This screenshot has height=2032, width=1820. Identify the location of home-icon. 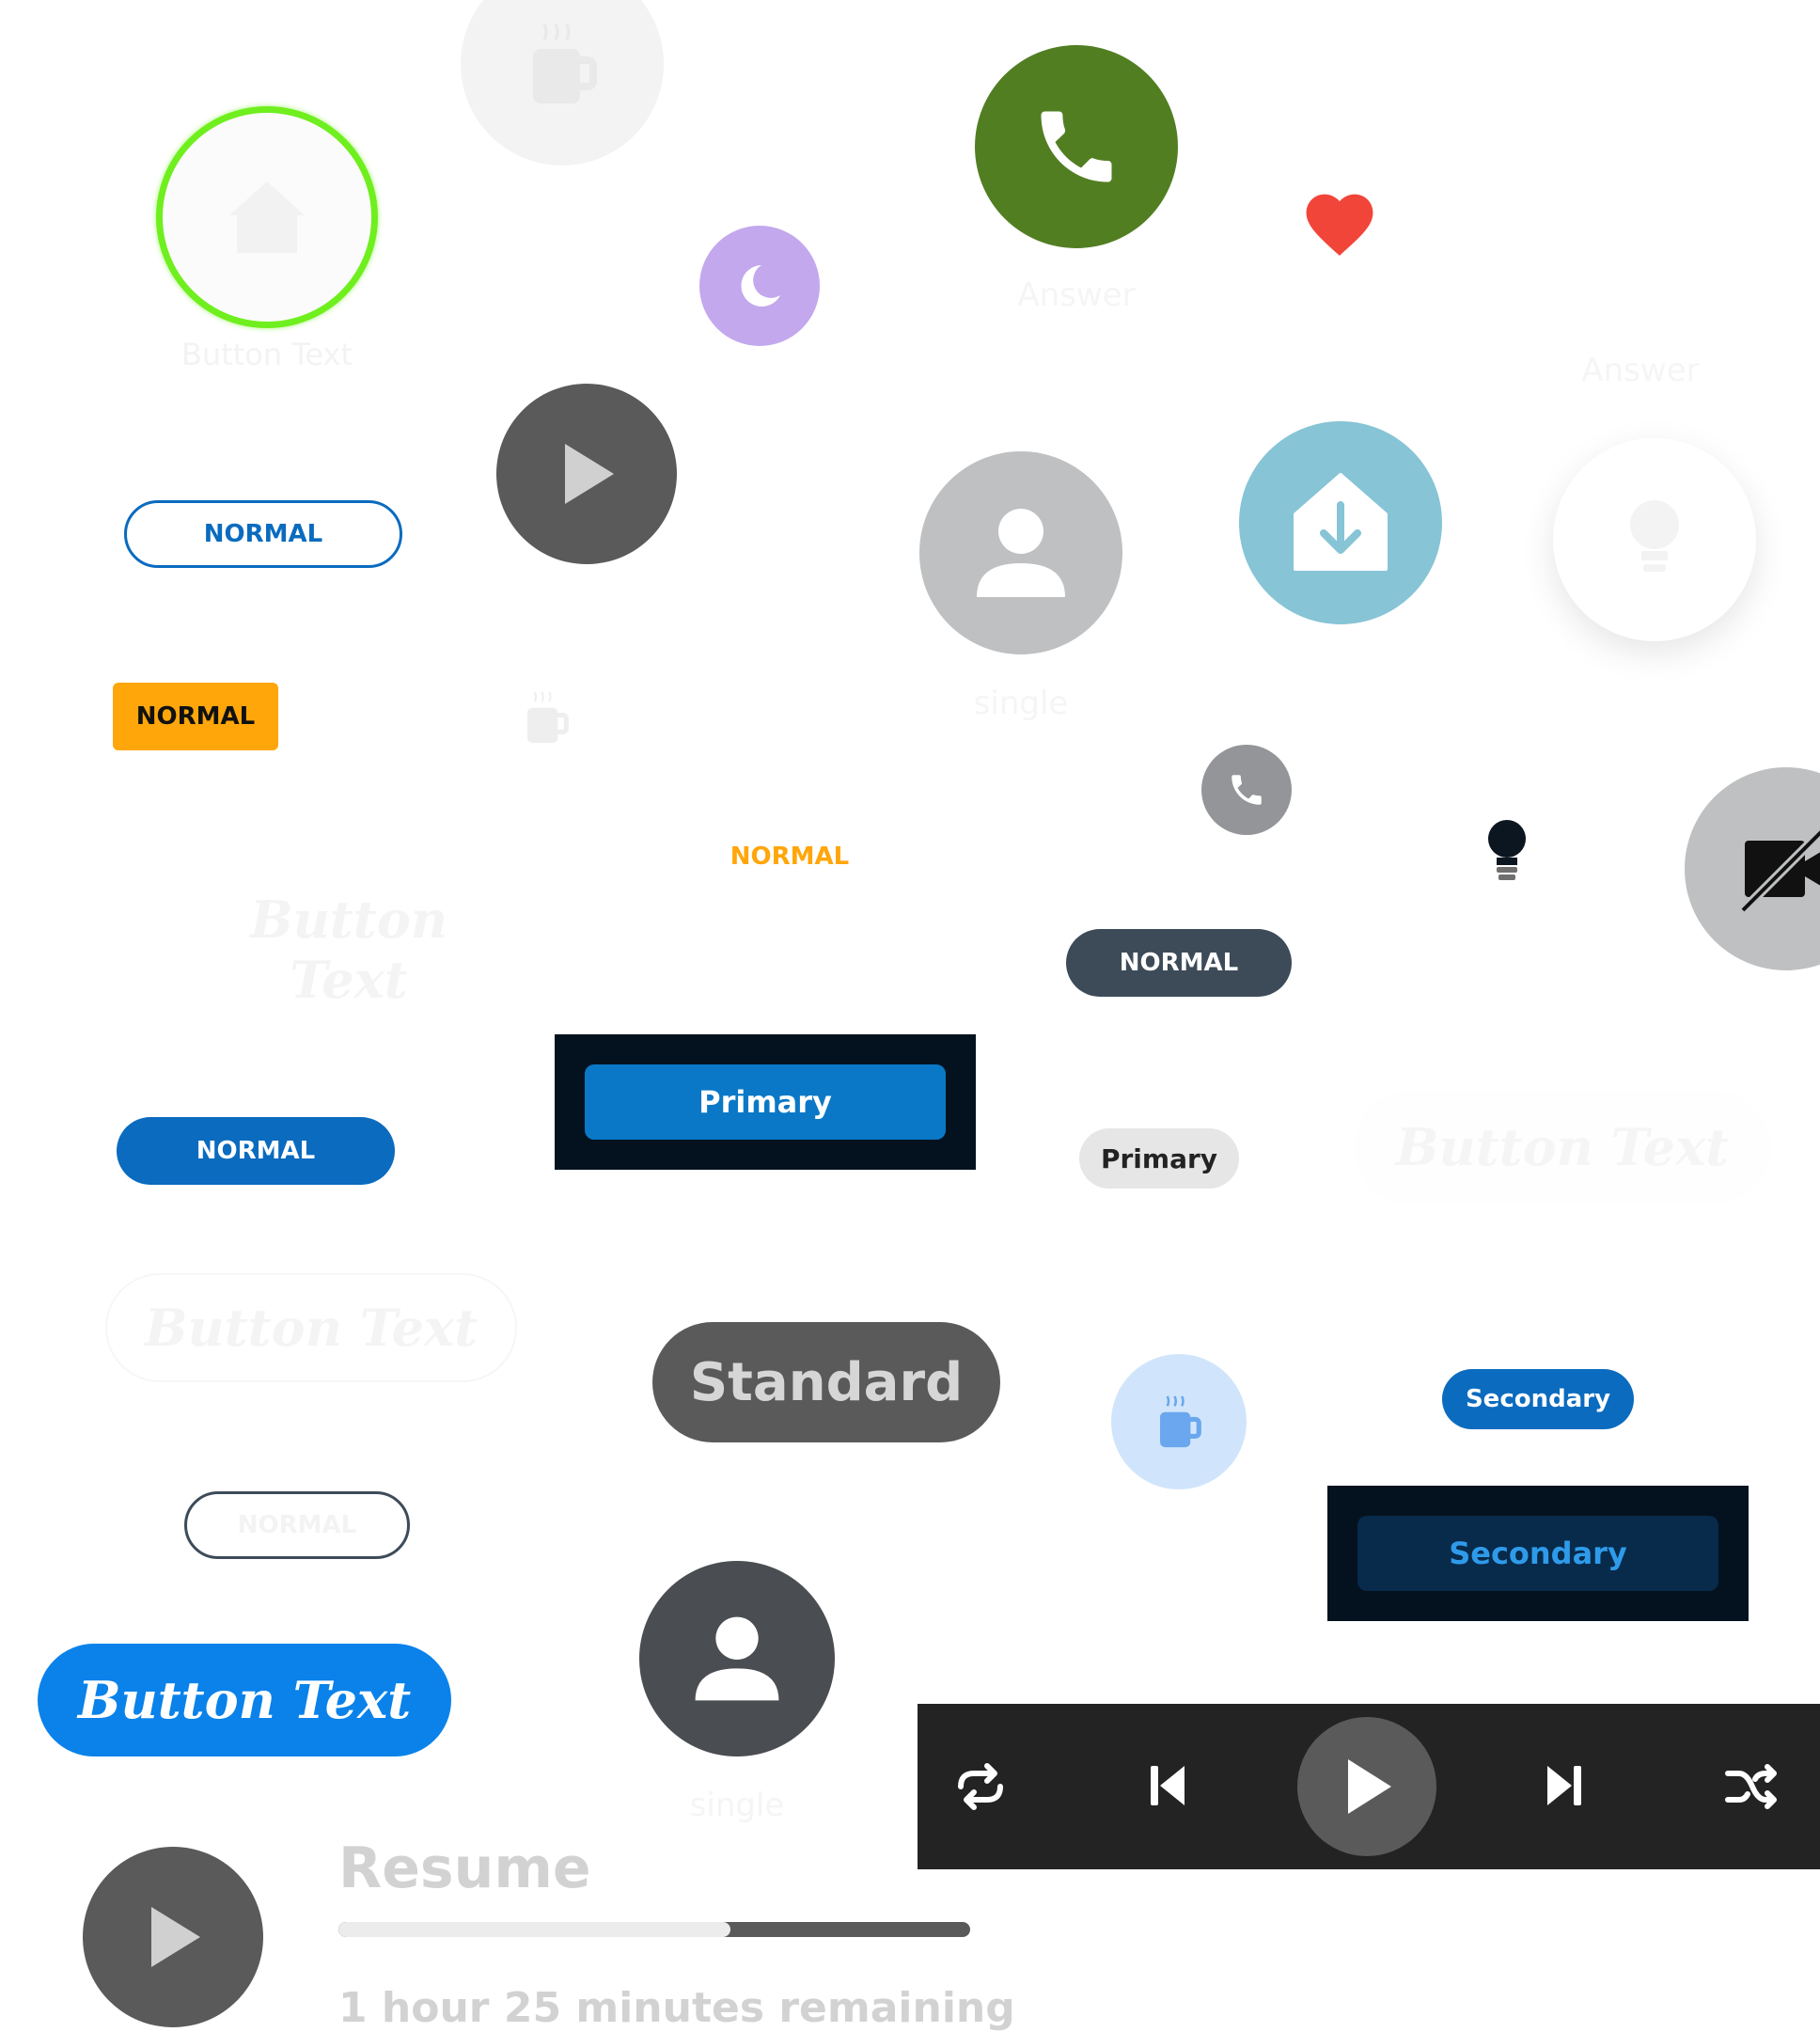
(267, 217).